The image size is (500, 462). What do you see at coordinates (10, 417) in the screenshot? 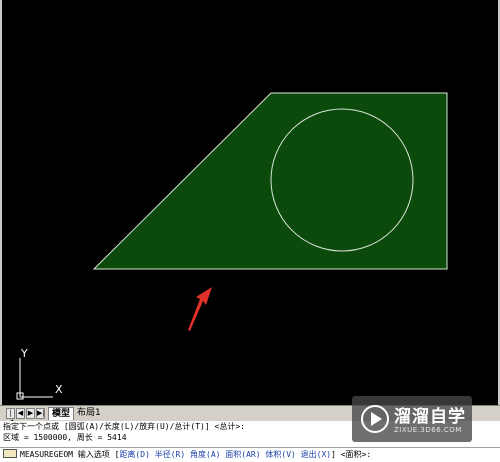
I see `first-tab-button: |◀` at bounding box center [10, 417].